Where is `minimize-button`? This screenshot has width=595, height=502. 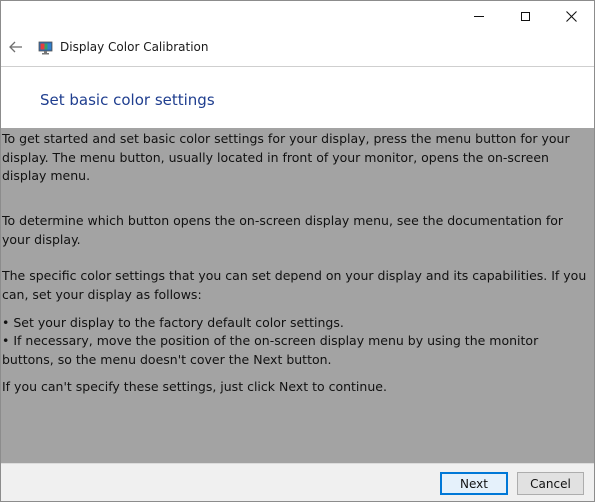
minimize-button is located at coordinates (479, 16).